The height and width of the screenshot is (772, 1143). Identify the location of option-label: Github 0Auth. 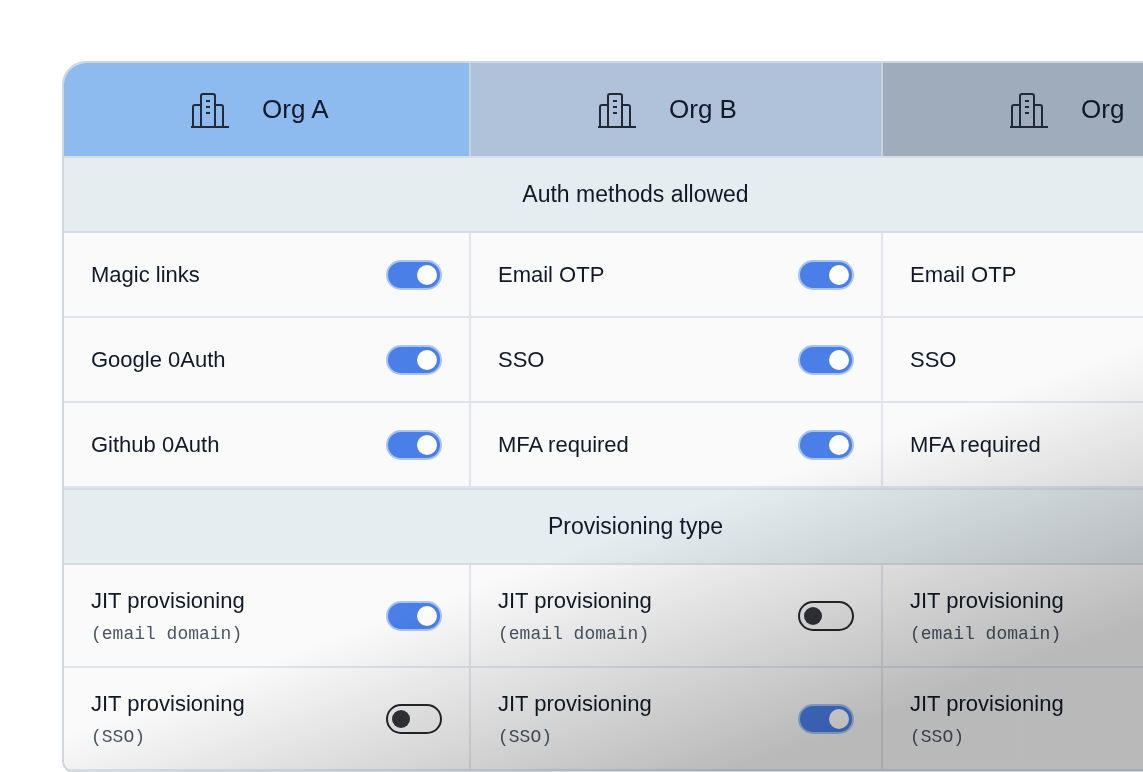
(155, 445).